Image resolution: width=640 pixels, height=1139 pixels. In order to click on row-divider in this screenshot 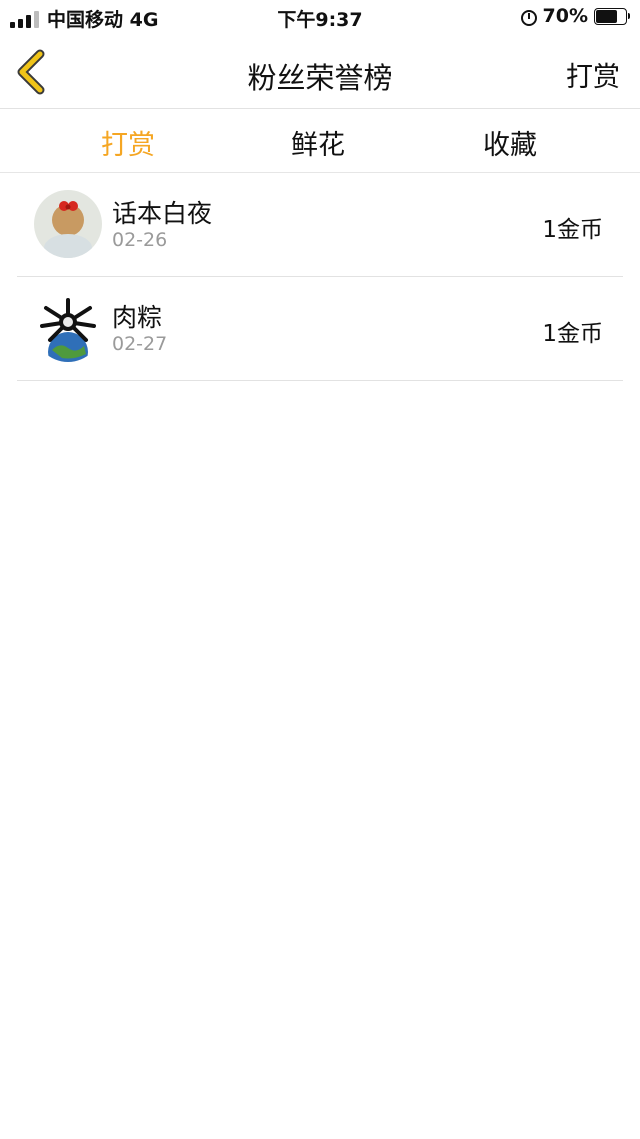, I will do `click(320, 380)`.